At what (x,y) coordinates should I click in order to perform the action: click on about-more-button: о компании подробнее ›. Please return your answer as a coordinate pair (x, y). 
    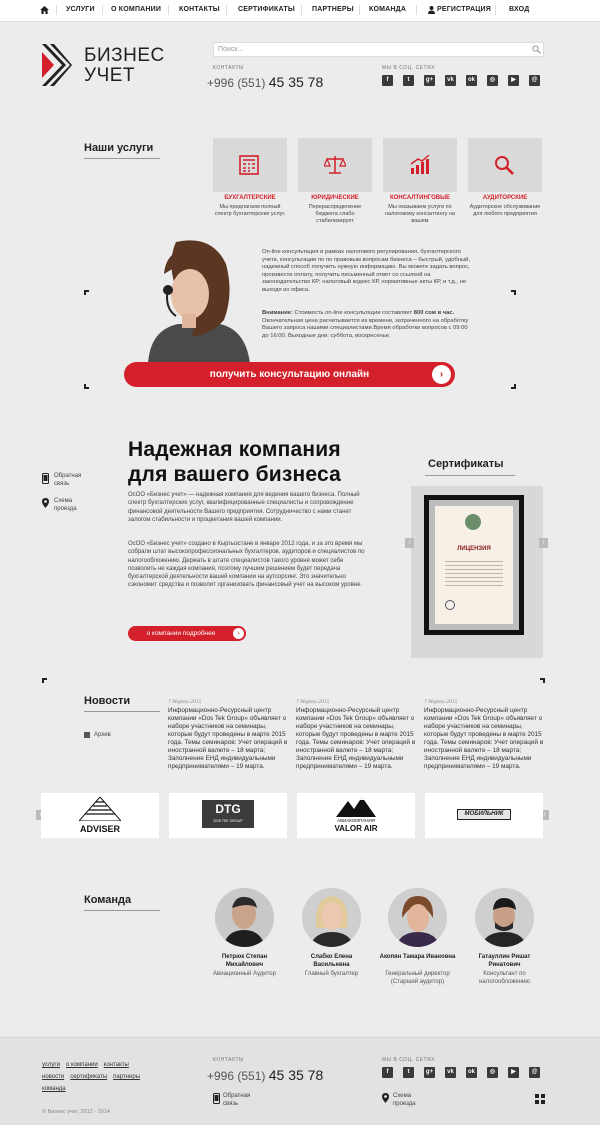
    Looking at the image, I should click on (187, 633).